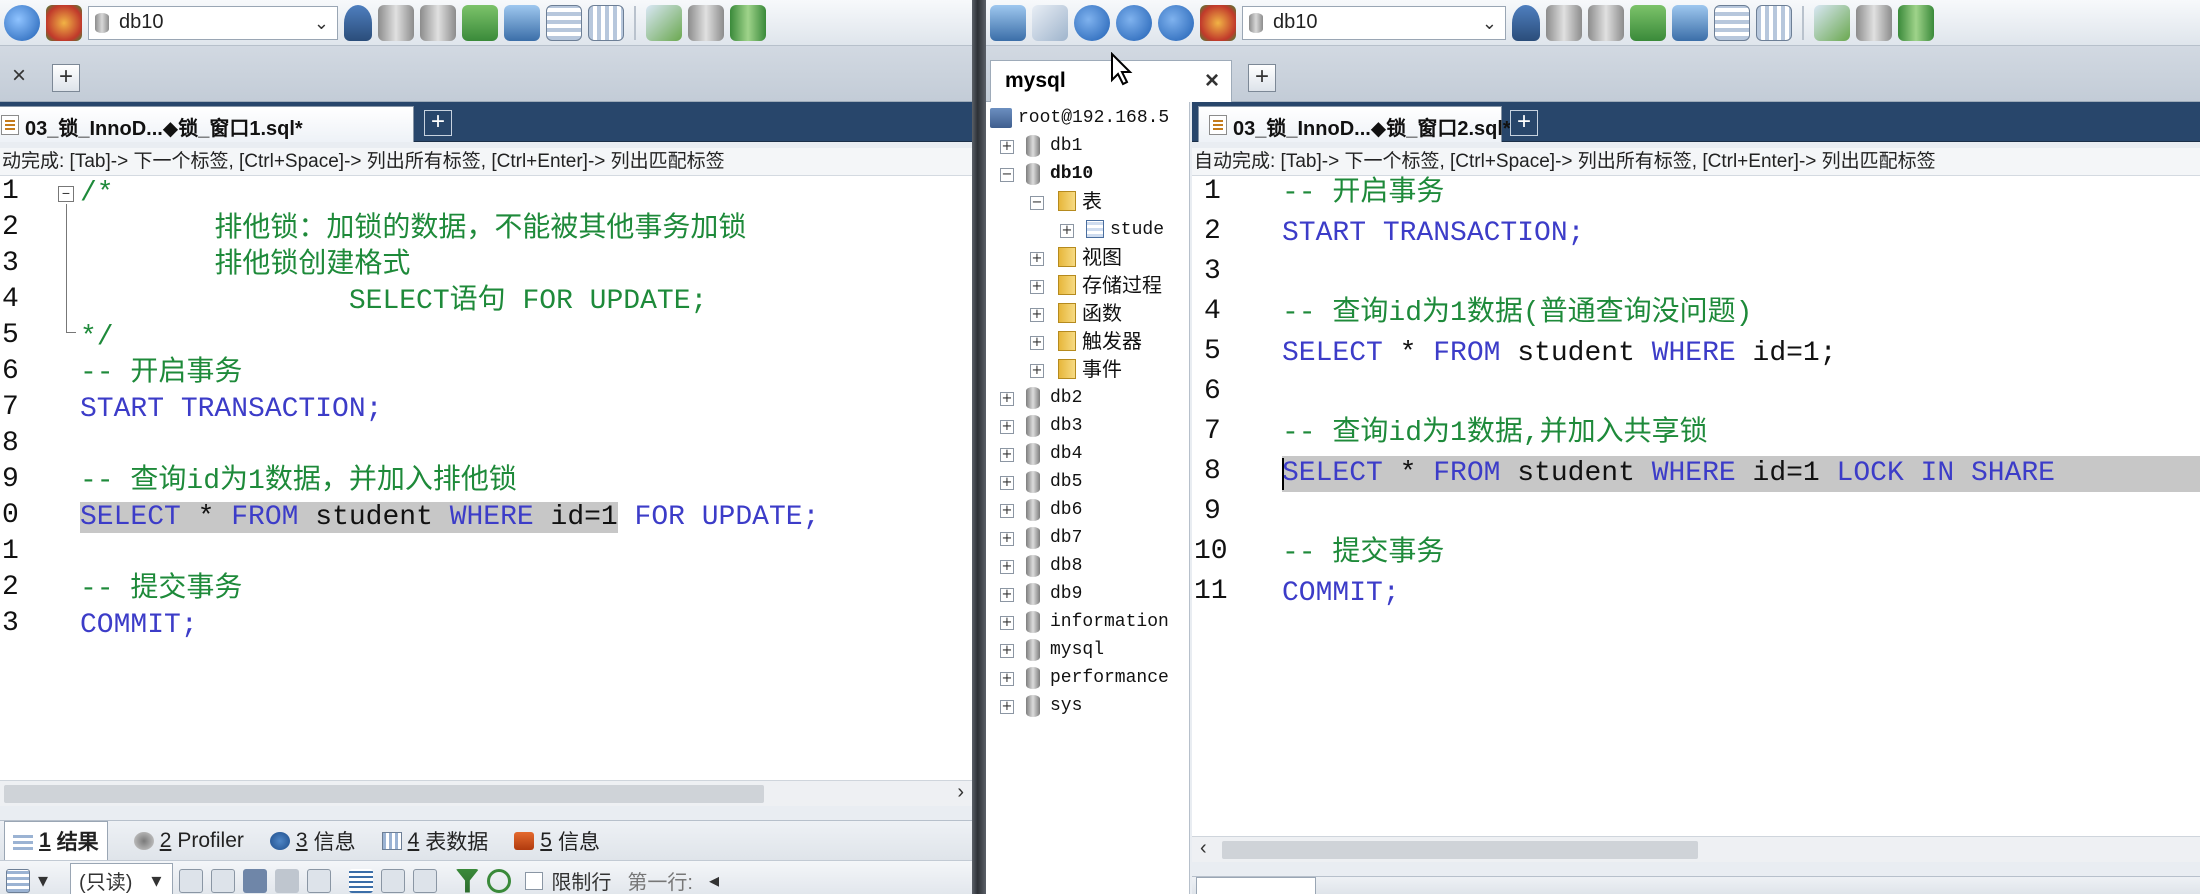  Describe the element at coordinates (287, 880) in the screenshot. I see `delete-icon` at that location.